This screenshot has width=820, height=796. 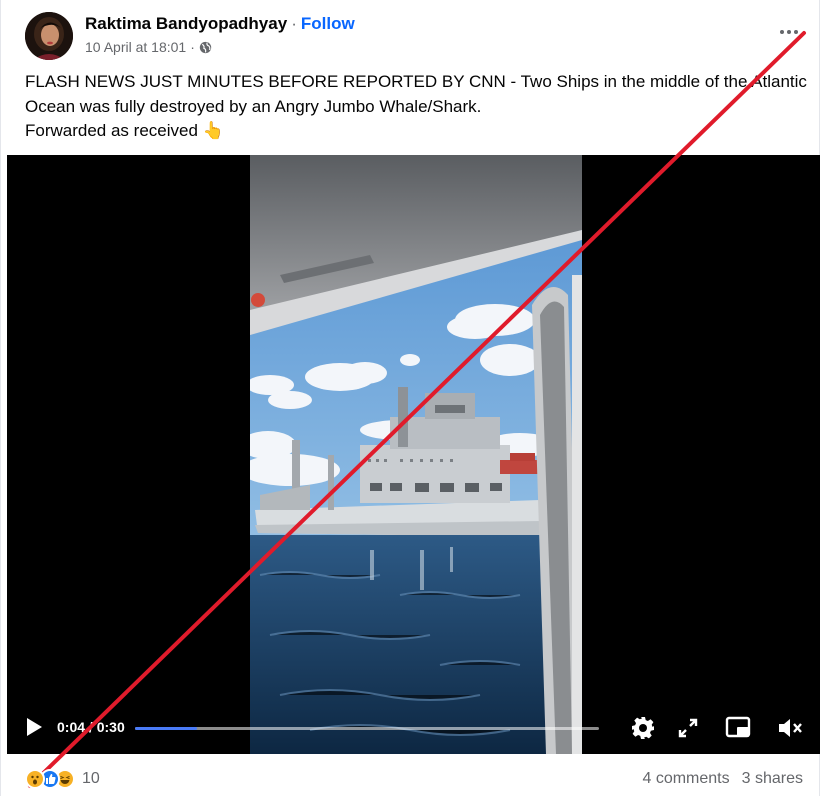 What do you see at coordinates (688, 730) in the screenshot?
I see `fullscreen-icon` at bounding box center [688, 730].